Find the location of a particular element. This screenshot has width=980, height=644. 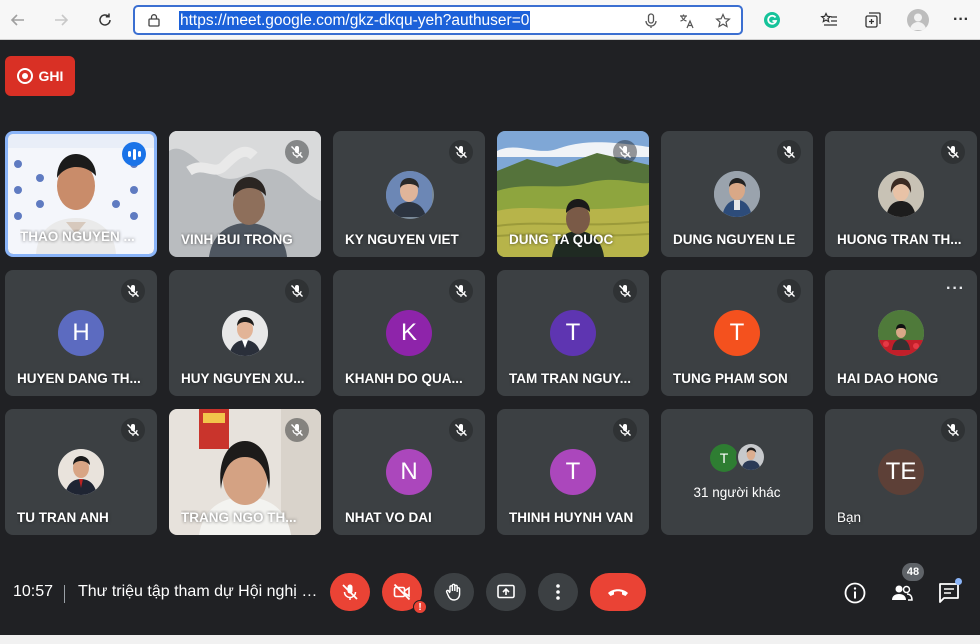

info-icon is located at coordinates (855, 593).